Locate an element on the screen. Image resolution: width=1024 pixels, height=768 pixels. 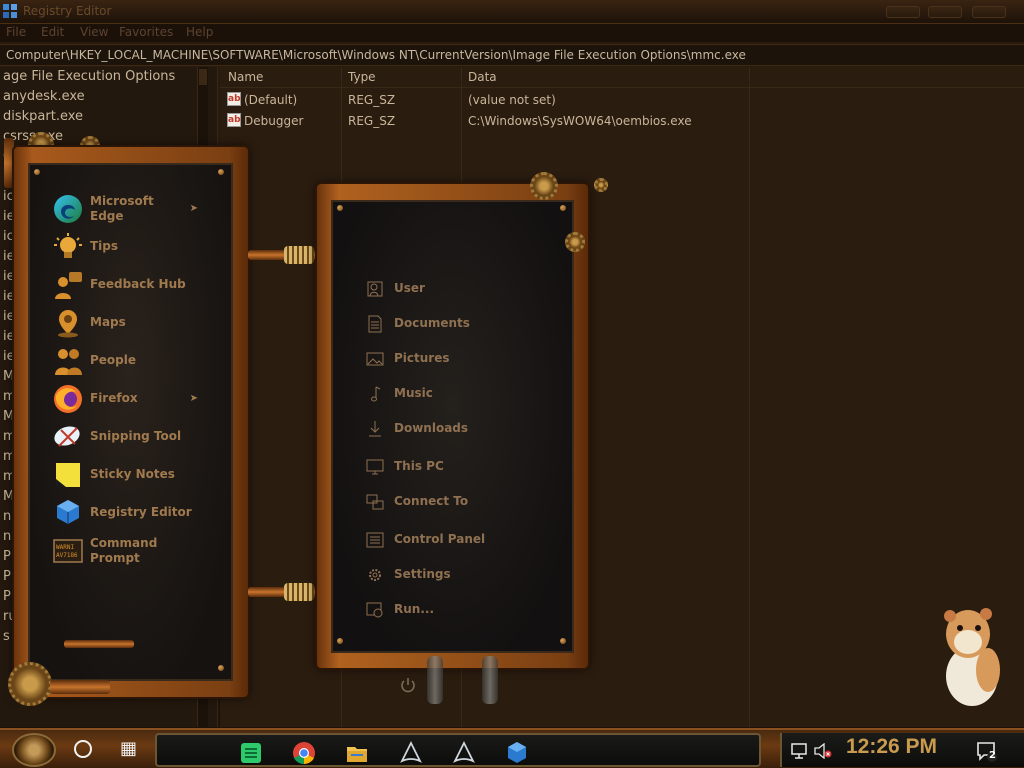
hamster-mascot-image is located at coordinates (972, 657).